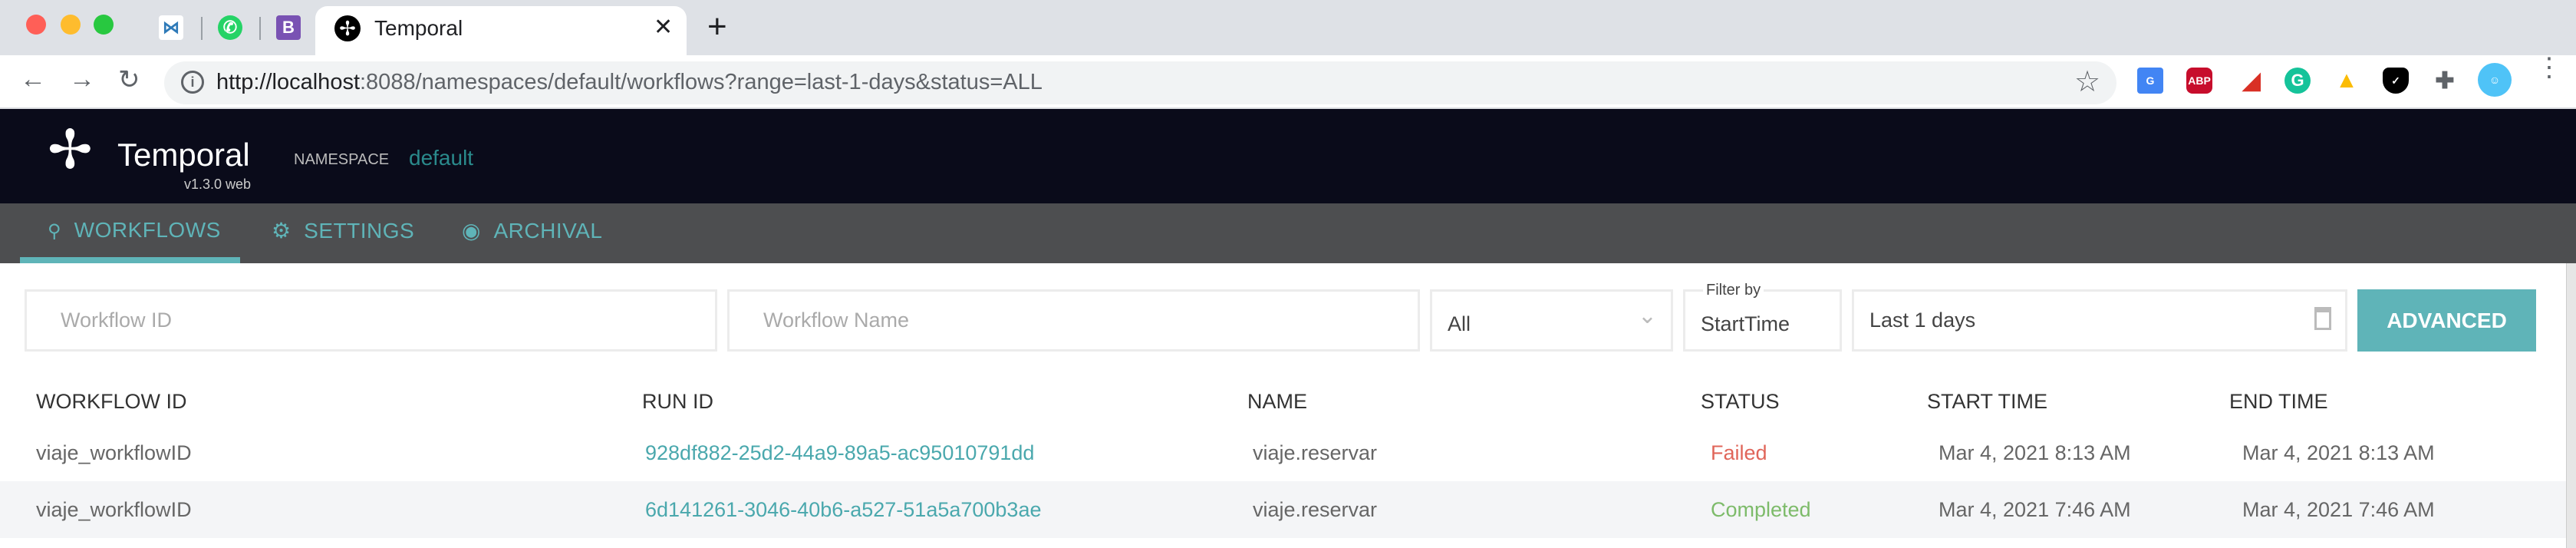  What do you see at coordinates (2446, 320) in the screenshot?
I see `advanced-button: ADVANCED` at bounding box center [2446, 320].